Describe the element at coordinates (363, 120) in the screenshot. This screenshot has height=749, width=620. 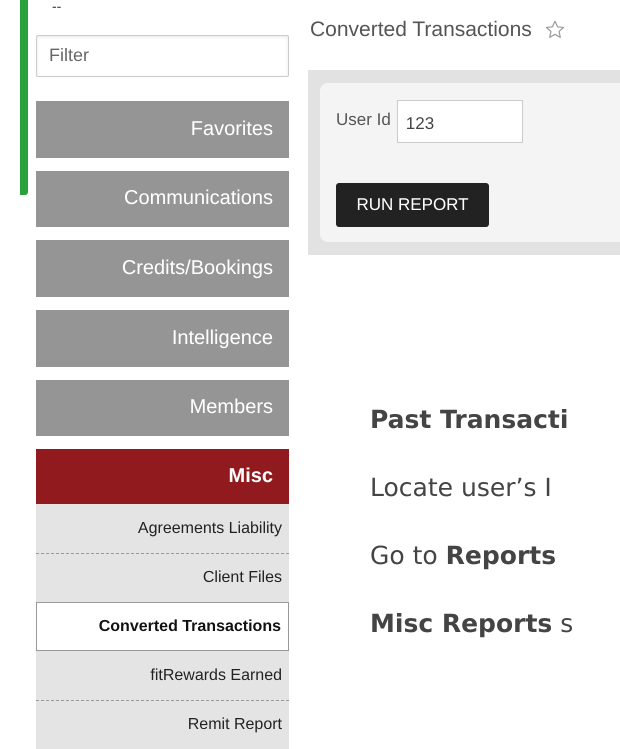
I see `field-label: User Id` at that location.